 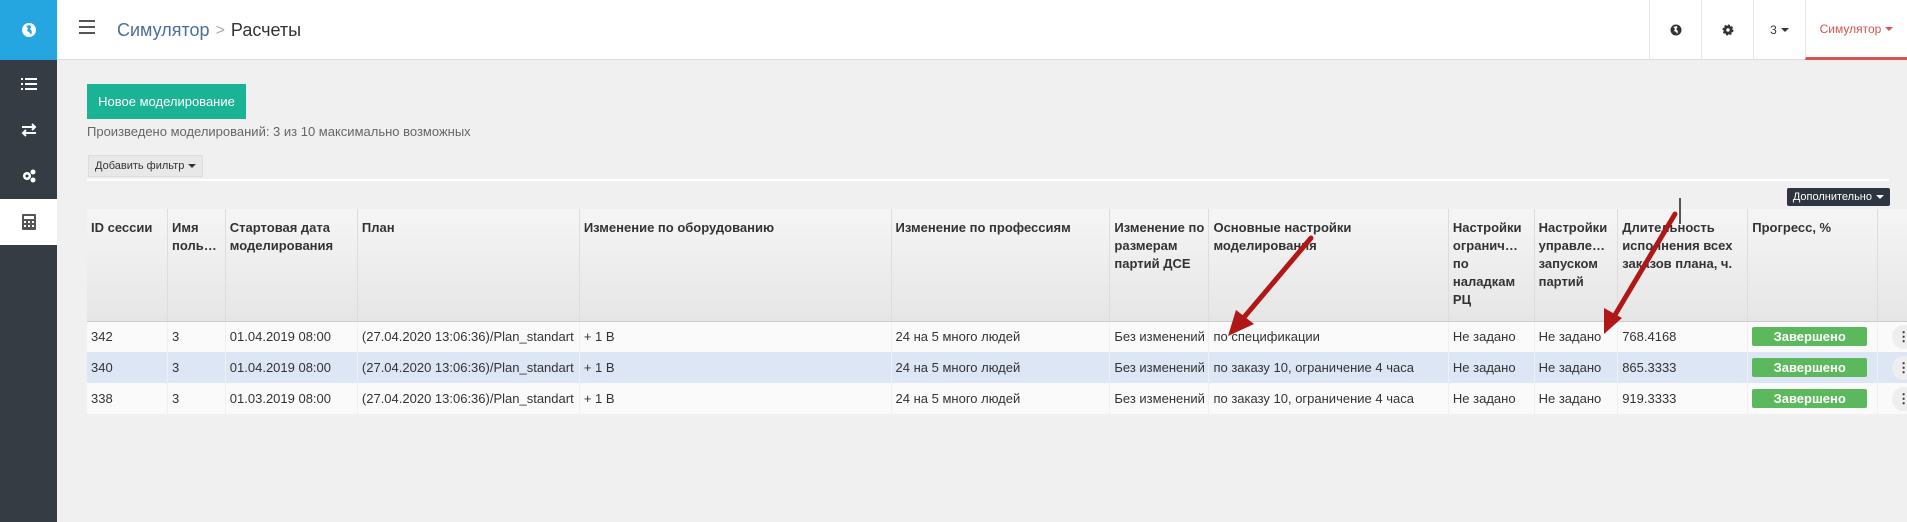 What do you see at coordinates (1850, 28) in the screenshot?
I see `user-menu-label: Симулятор` at bounding box center [1850, 28].